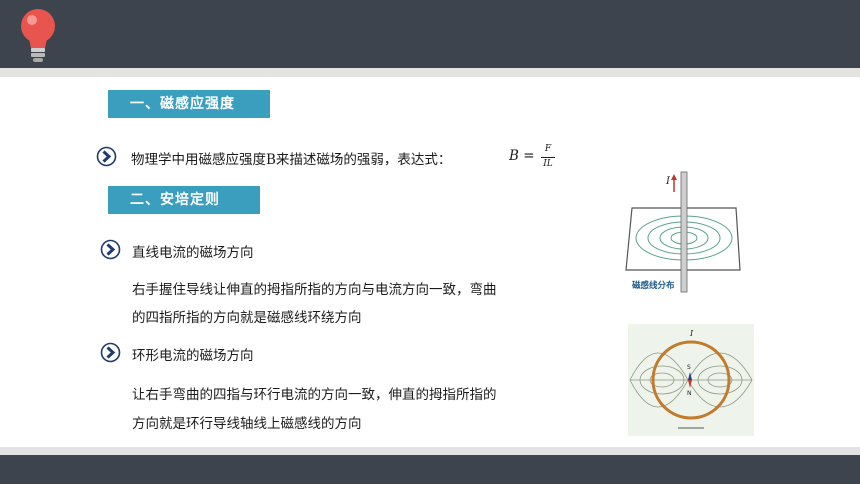  Describe the element at coordinates (668, 181) in the screenshot. I see `current-label: I` at that location.